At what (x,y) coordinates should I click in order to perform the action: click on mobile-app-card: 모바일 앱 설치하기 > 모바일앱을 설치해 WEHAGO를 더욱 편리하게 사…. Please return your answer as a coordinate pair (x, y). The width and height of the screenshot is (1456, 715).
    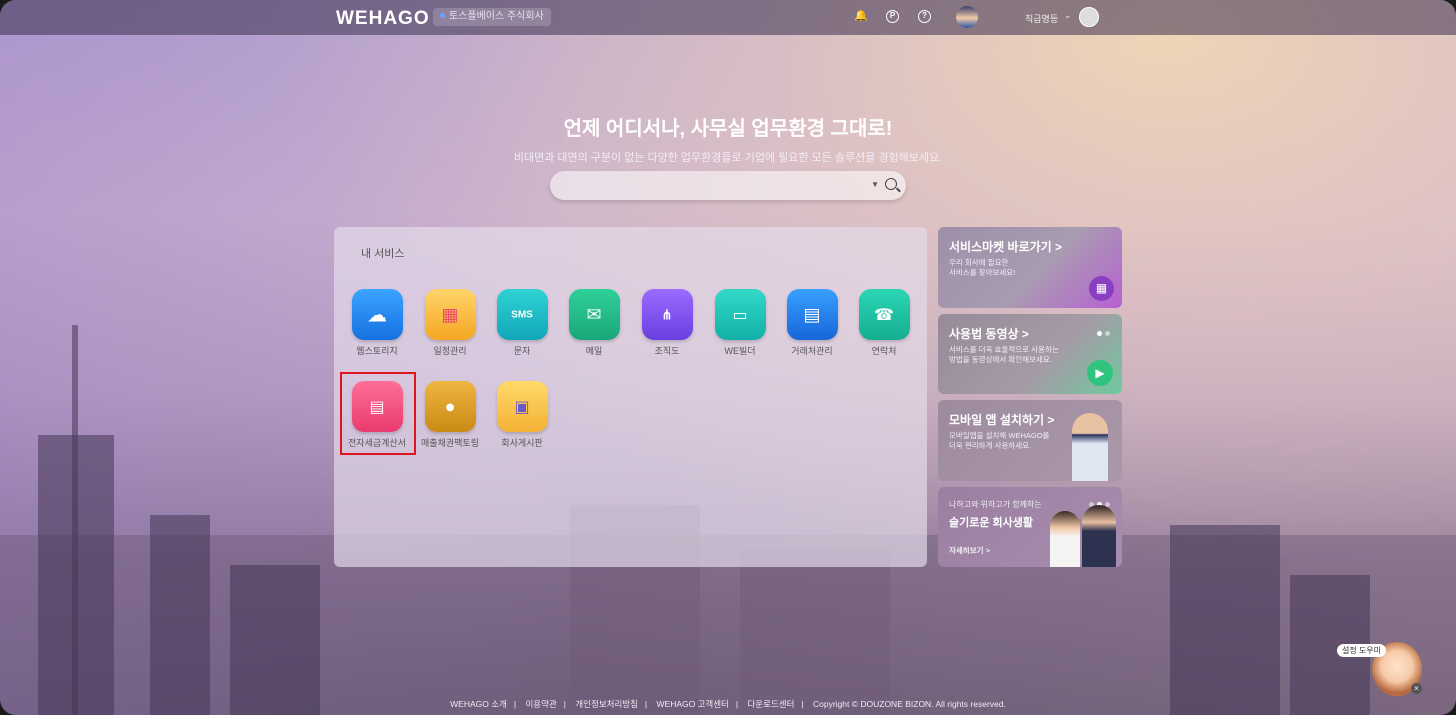
    Looking at the image, I should click on (1030, 440).